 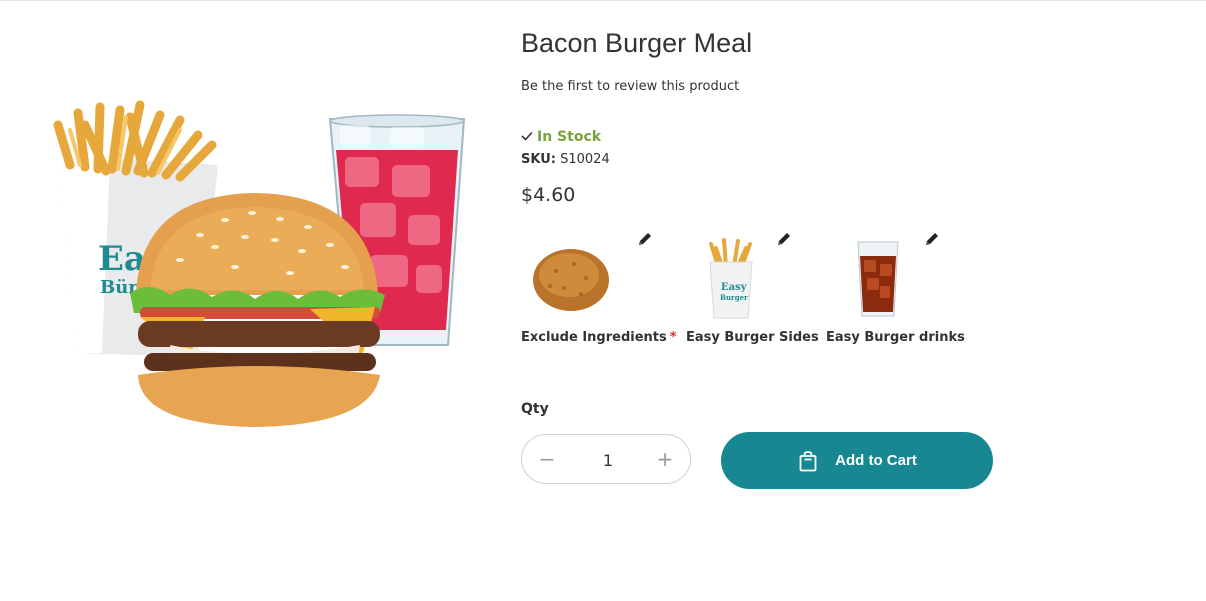 I want to click on option-exclude-ingredients: Exclude Ingredients *, so click(x=599, y=292).